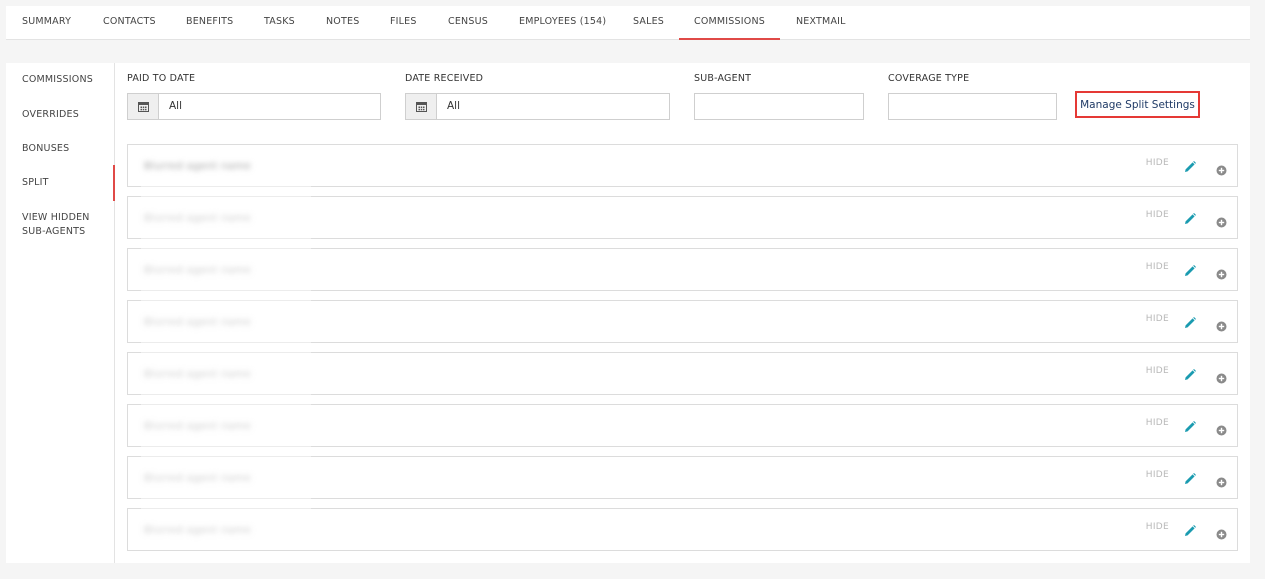  Describe the element at coordinates (403, 23) in the screenshot. I see `tab-files: FILES` at that location.